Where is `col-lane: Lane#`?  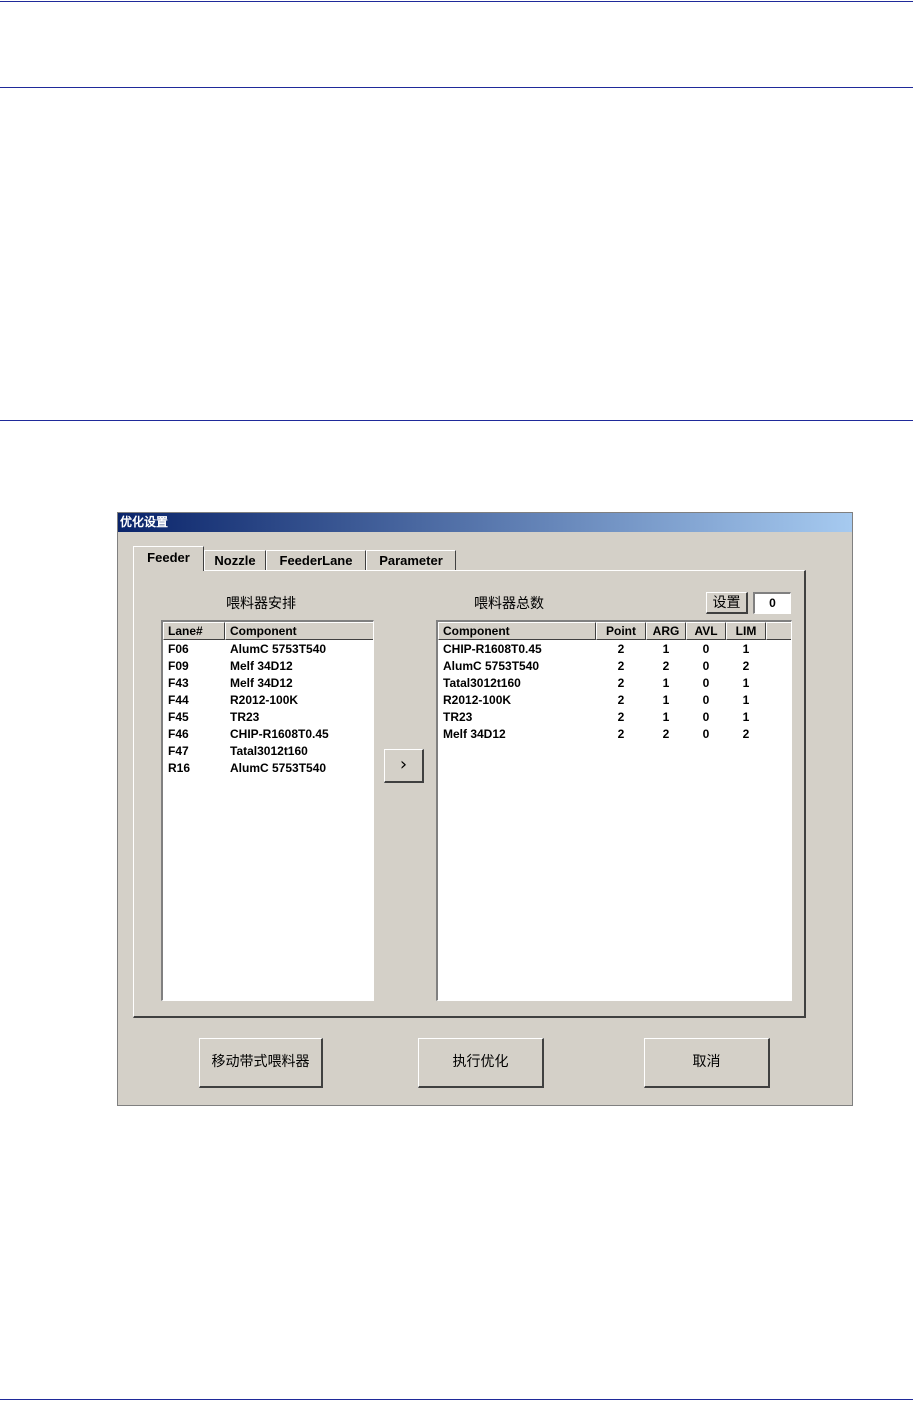 col-lane: Lane# is located at coordinates (194, 631).